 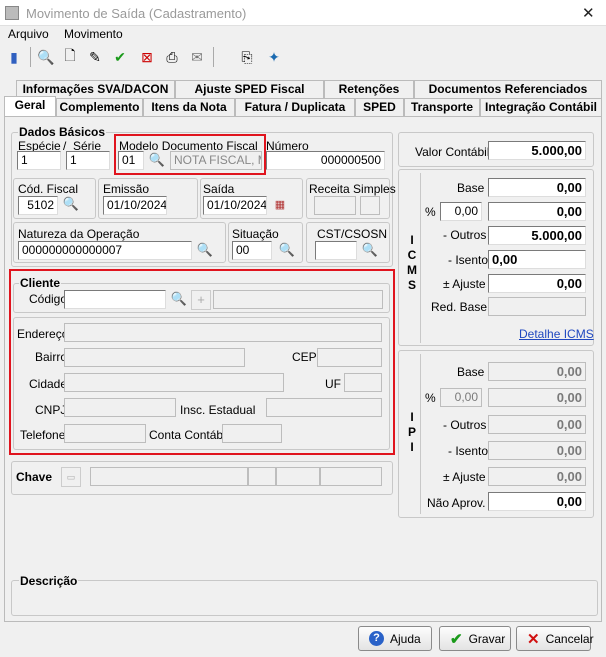 I want to click on situacao-search-icon: 🔍, so click(x=287, y=251).